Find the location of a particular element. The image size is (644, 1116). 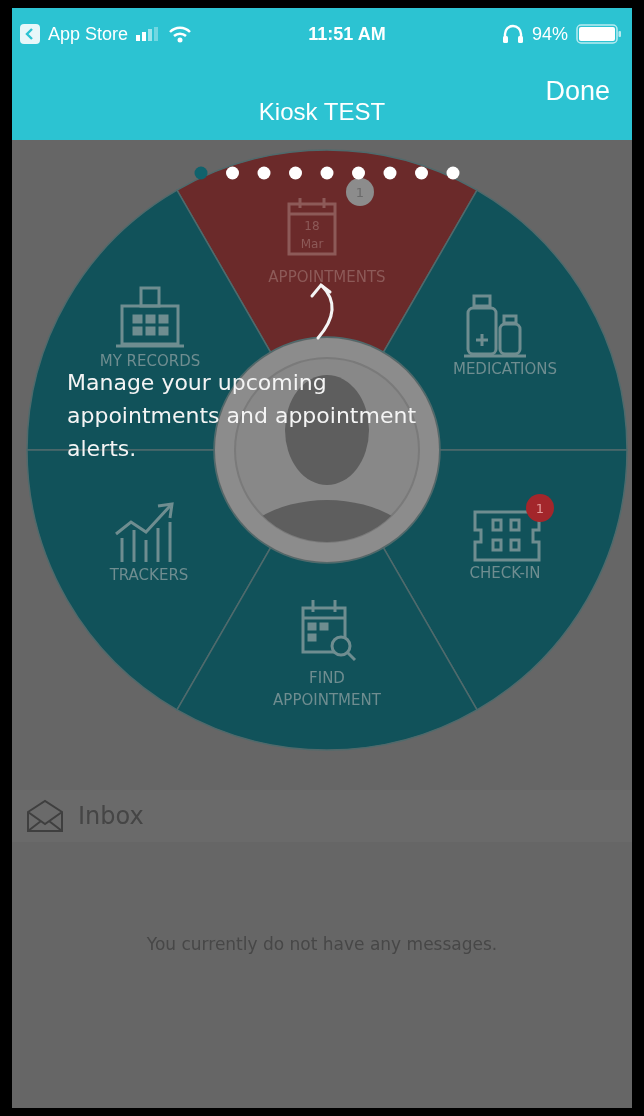

battery-percent: 94% is located at coordinates (549, 34).